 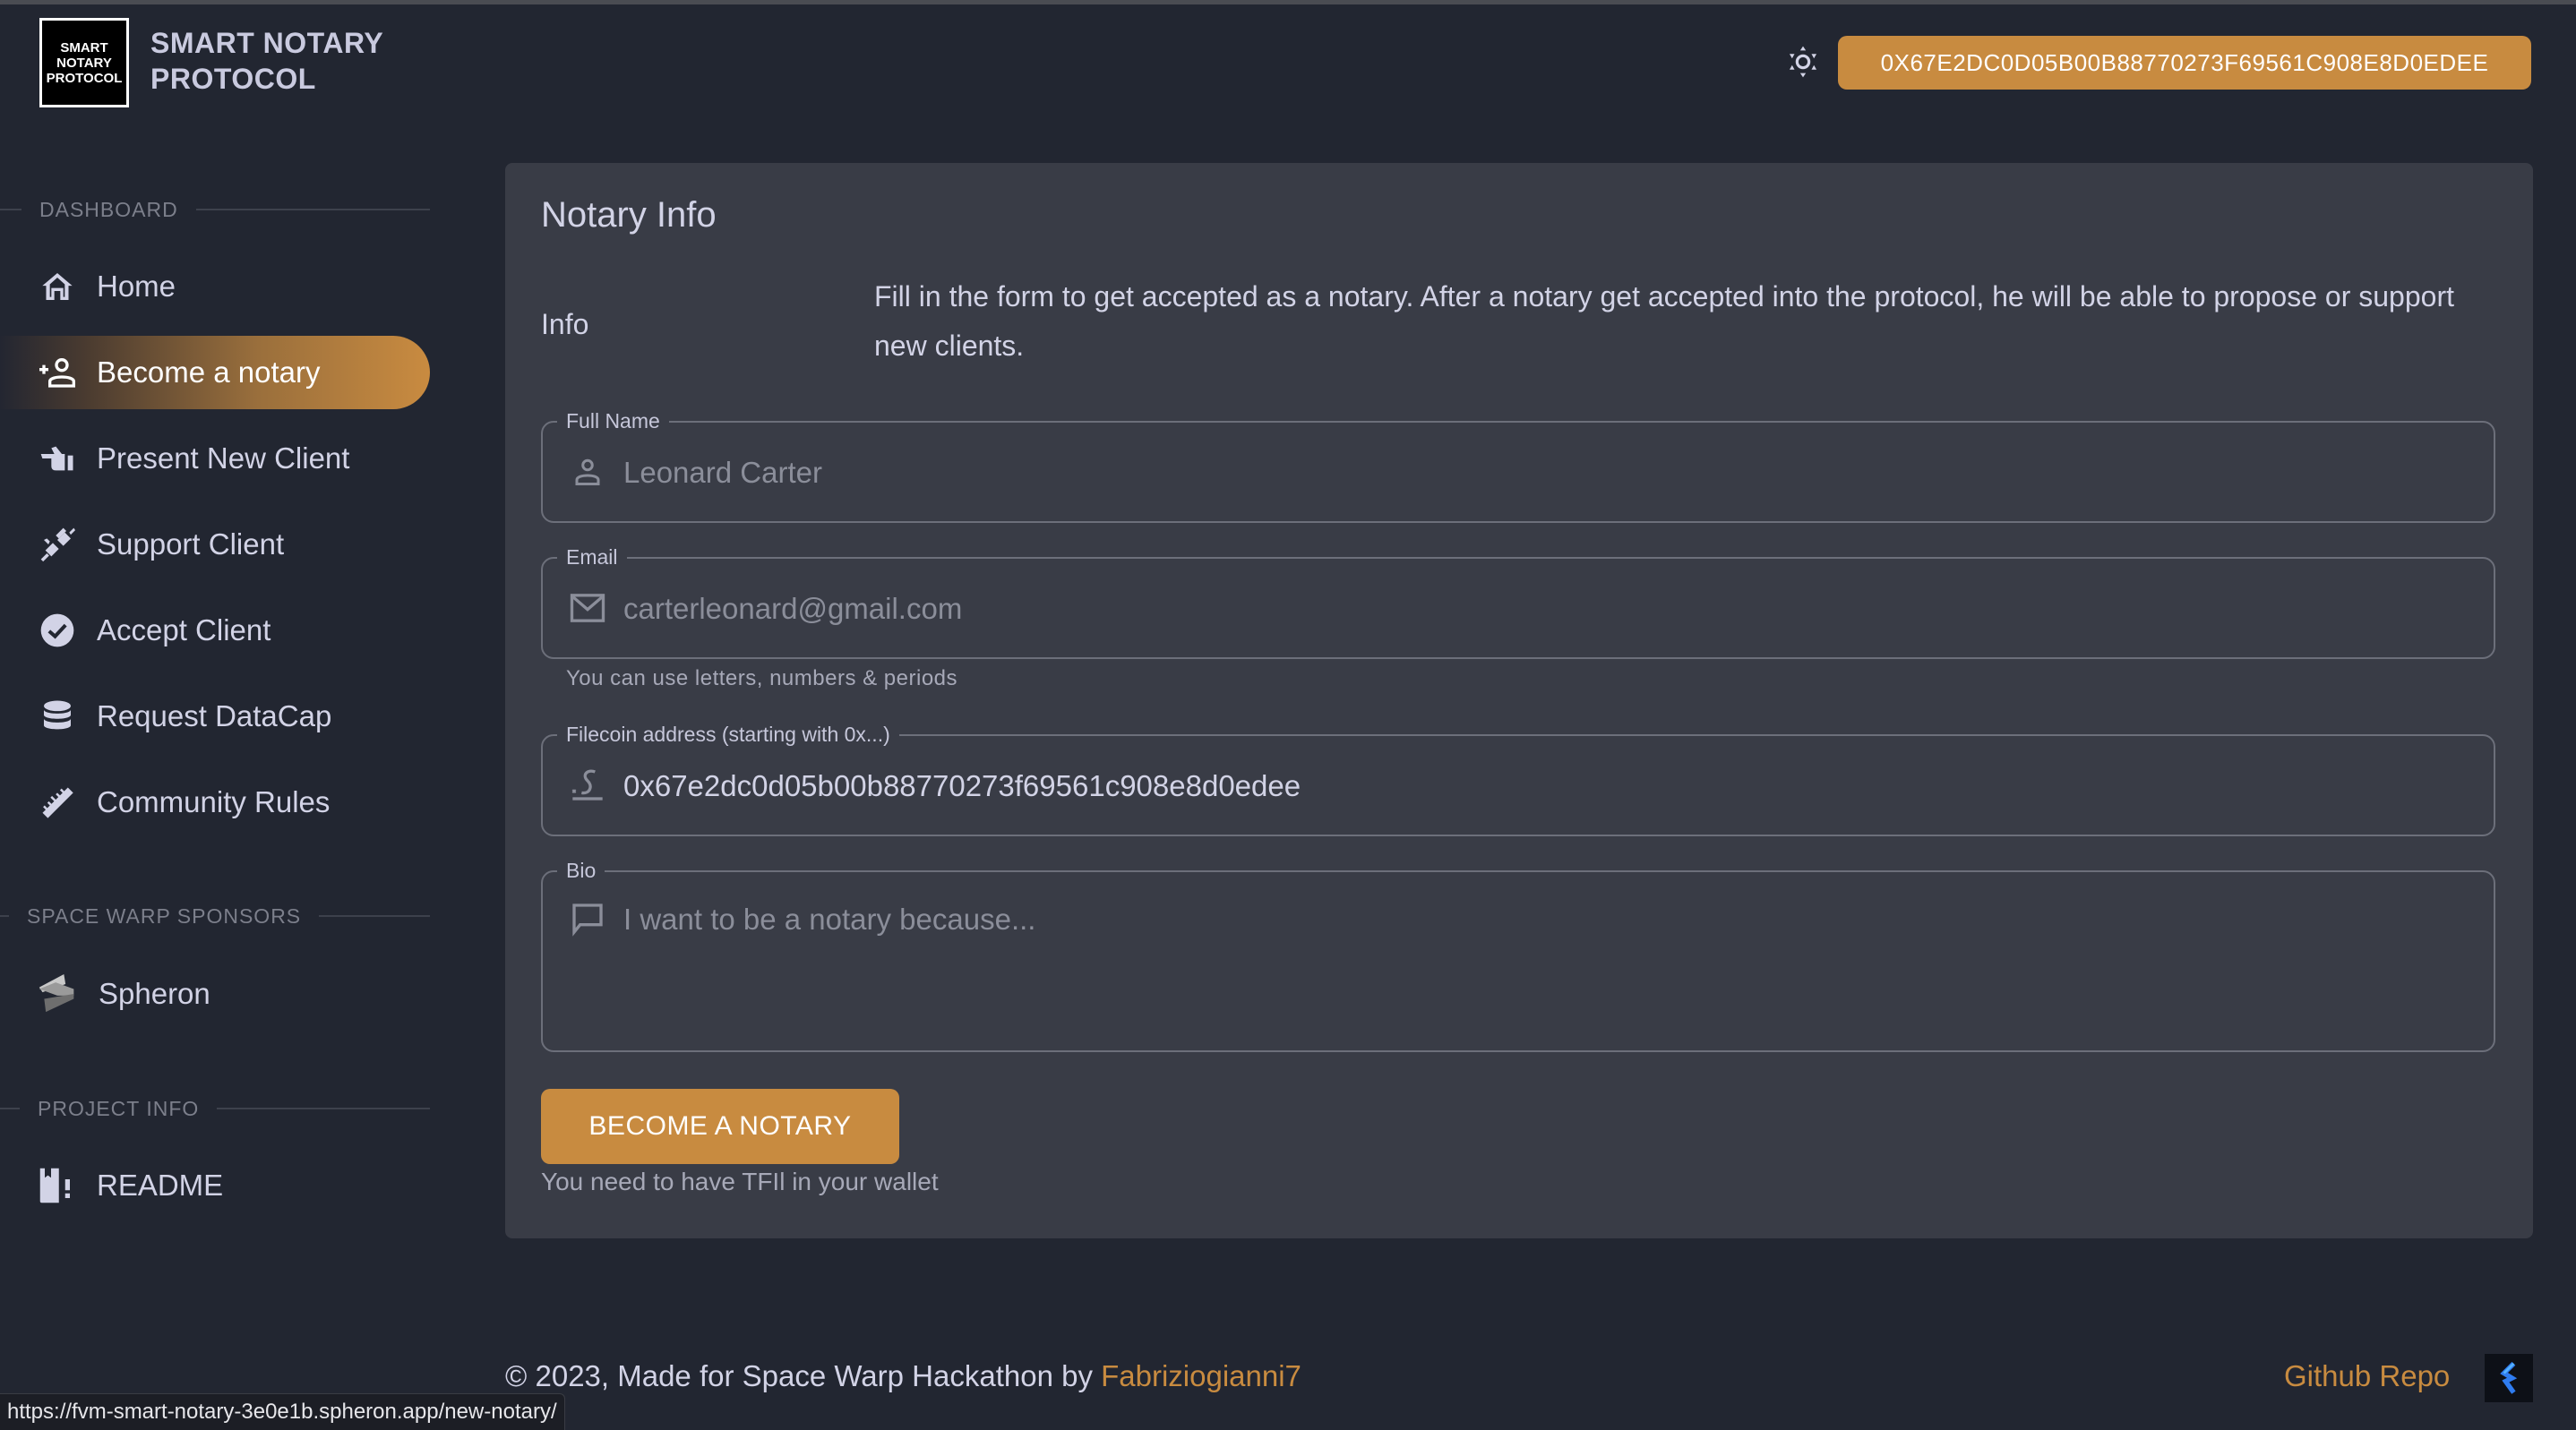 I want to click on bio-label: Bio, so click(x=581, y=871).